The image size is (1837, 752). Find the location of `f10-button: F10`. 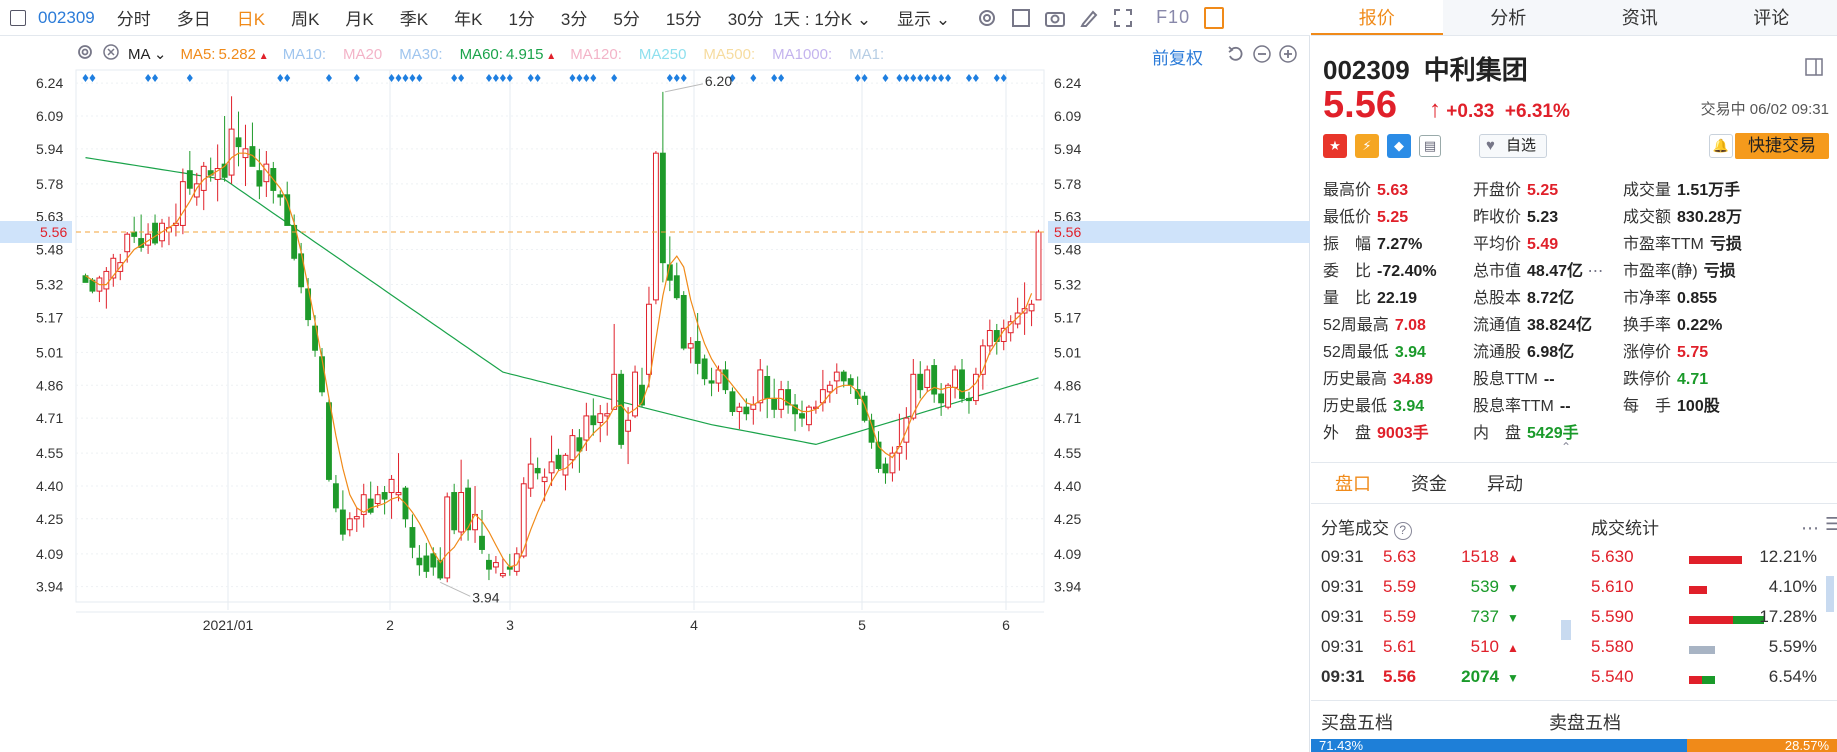

f10-button: F10 is located at coordinates (1173, 17).